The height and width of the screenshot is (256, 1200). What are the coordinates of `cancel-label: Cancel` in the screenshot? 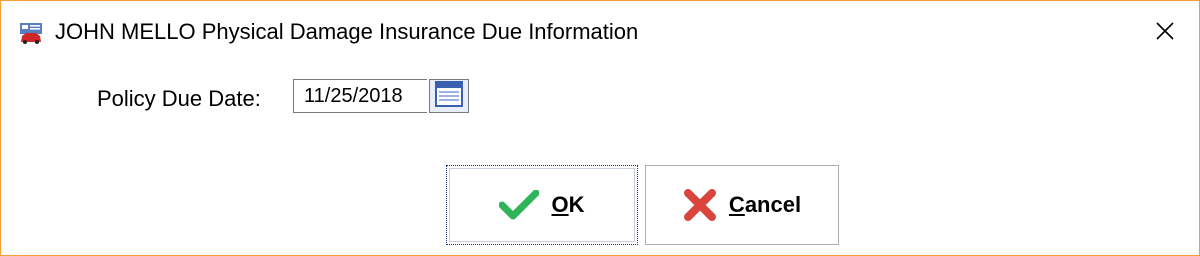 It's located at (765, 204).